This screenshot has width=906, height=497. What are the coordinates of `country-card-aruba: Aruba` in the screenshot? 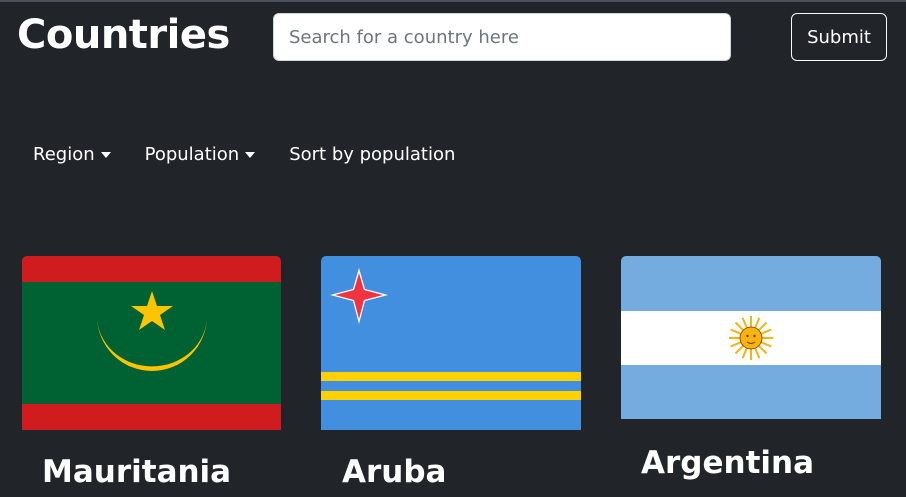 It's located at (451, 374).